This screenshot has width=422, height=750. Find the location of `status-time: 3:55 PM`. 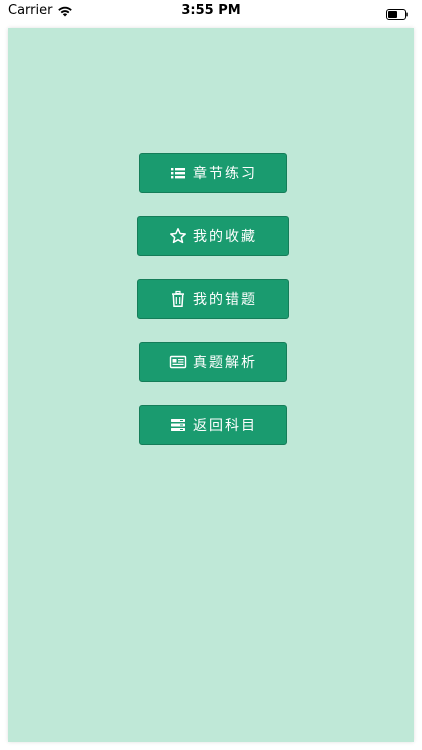

status-time: 3:55 PM is located at coordinates (211, 10).